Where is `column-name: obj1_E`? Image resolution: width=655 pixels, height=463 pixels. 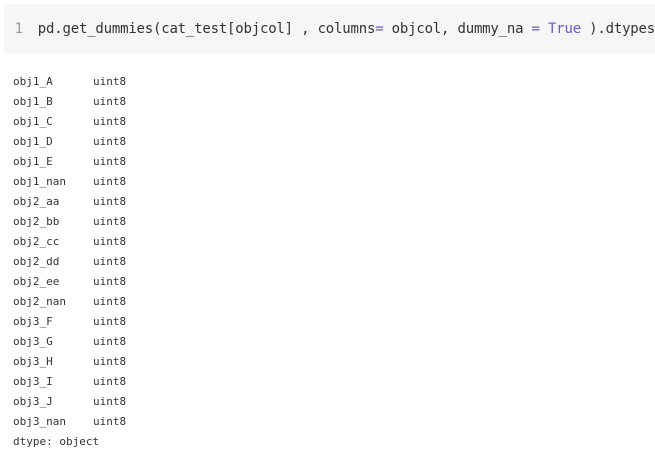 column-name: obj1_E is located at coordinates (33, 161).